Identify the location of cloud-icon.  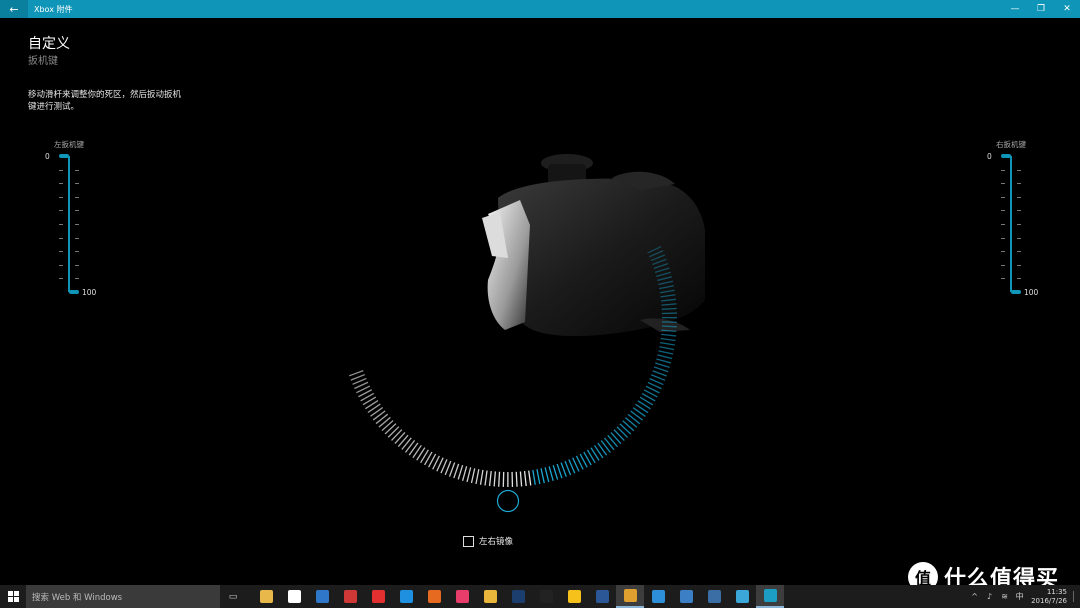
(742, 596).